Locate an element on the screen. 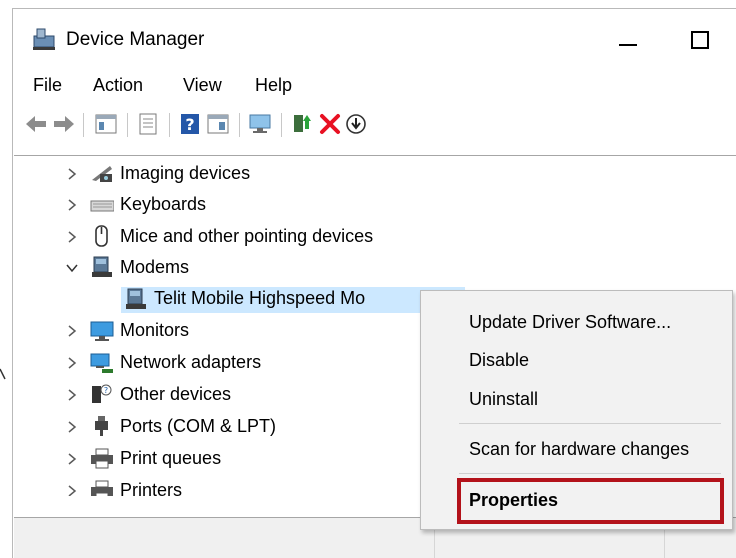  show-hide-console-tree-icon is located at coordinates (106, 124).